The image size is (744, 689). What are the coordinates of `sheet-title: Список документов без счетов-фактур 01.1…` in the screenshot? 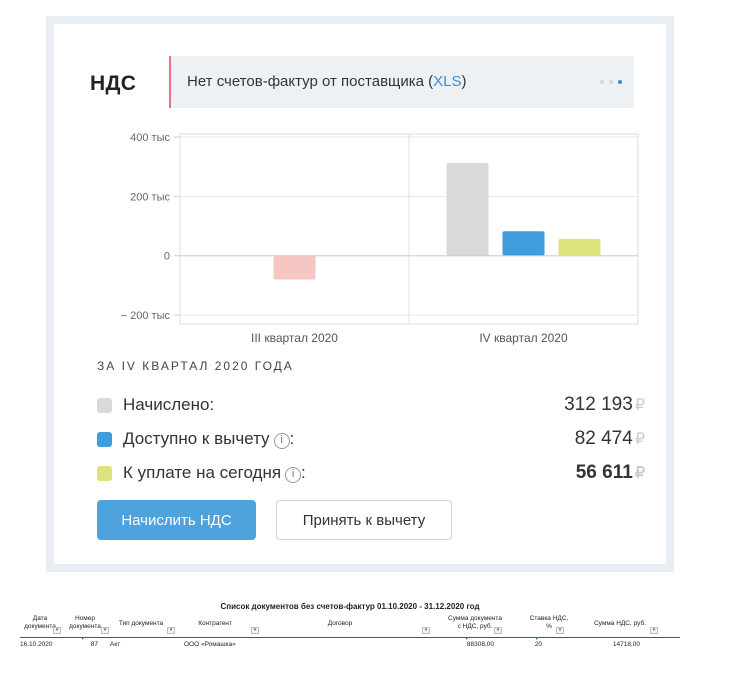 It's located at (350, 606).